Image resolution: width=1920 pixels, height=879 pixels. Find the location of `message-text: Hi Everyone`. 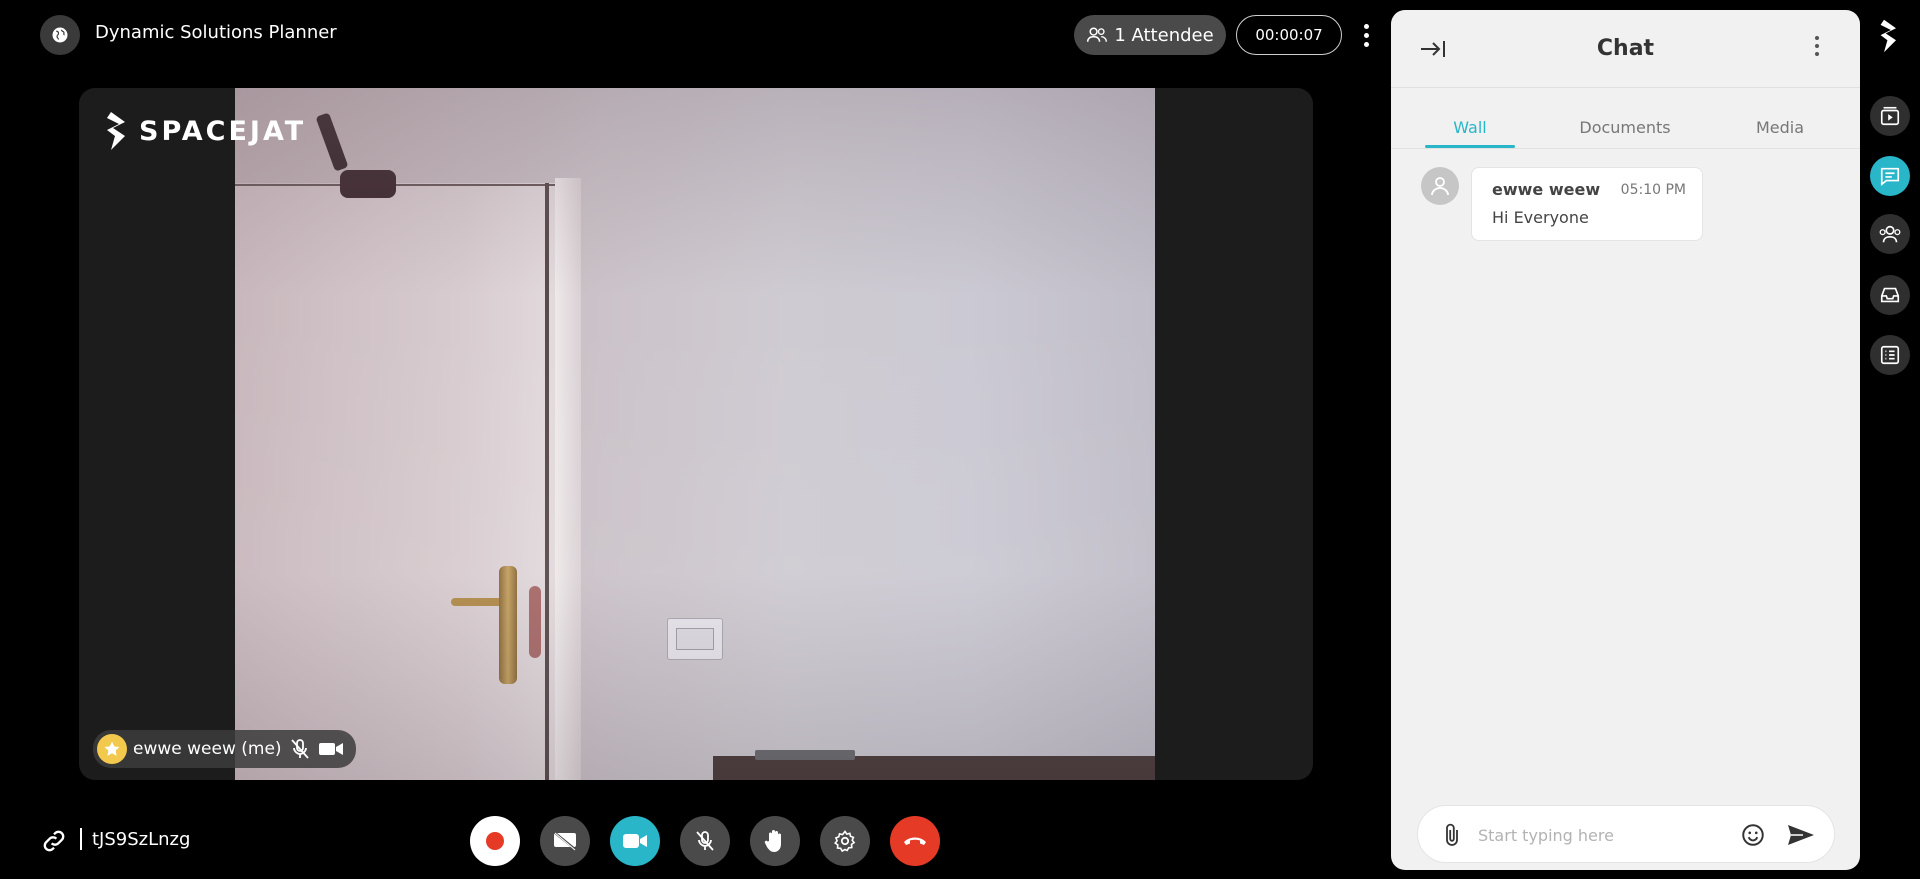

message-text: Hi Everyone is located at coordinates (1540, 217).